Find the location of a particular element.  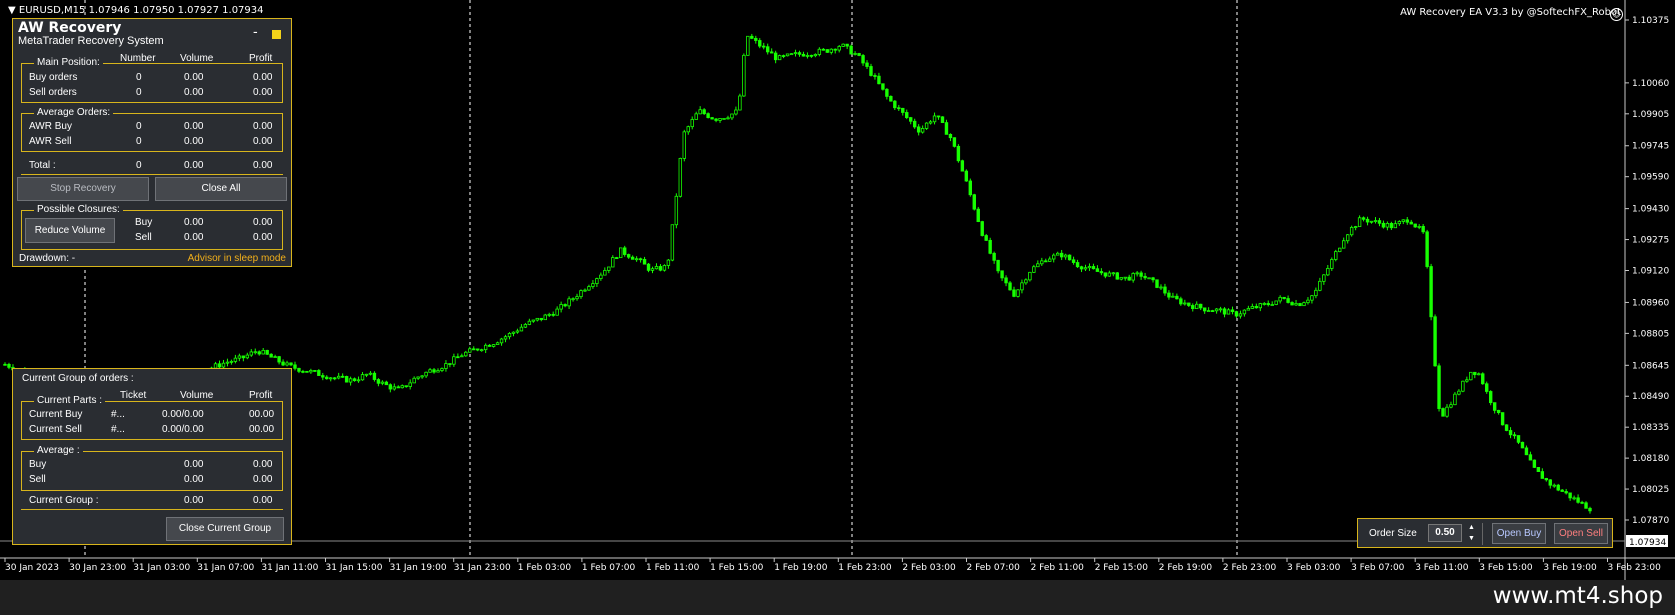

open-buy-button: Open Buy is located at coordinates (1519, 533).